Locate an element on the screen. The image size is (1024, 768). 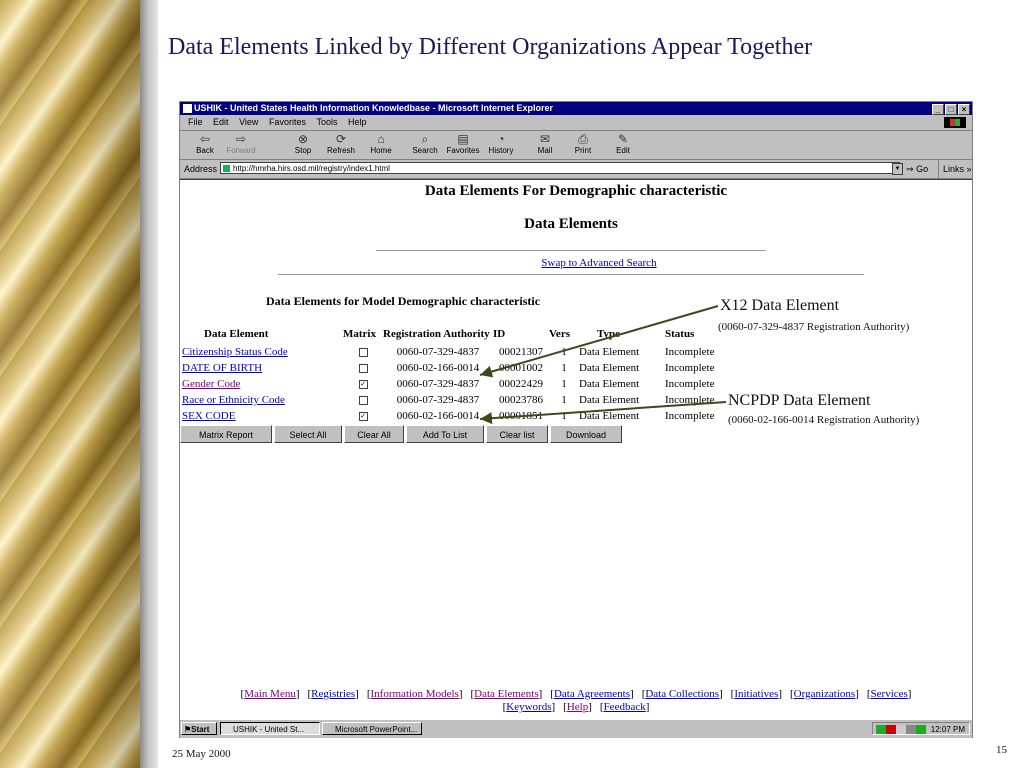
address-label: Address is located at coordinates (201, 169).